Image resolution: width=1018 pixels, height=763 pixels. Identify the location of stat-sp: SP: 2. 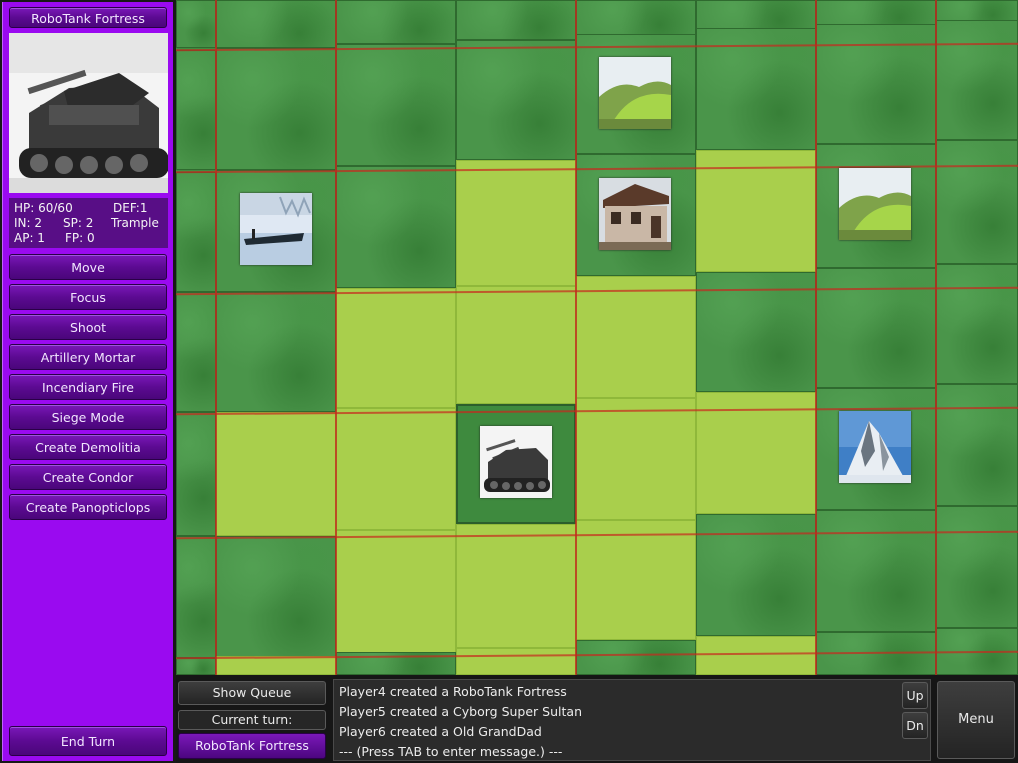
(78, 223).